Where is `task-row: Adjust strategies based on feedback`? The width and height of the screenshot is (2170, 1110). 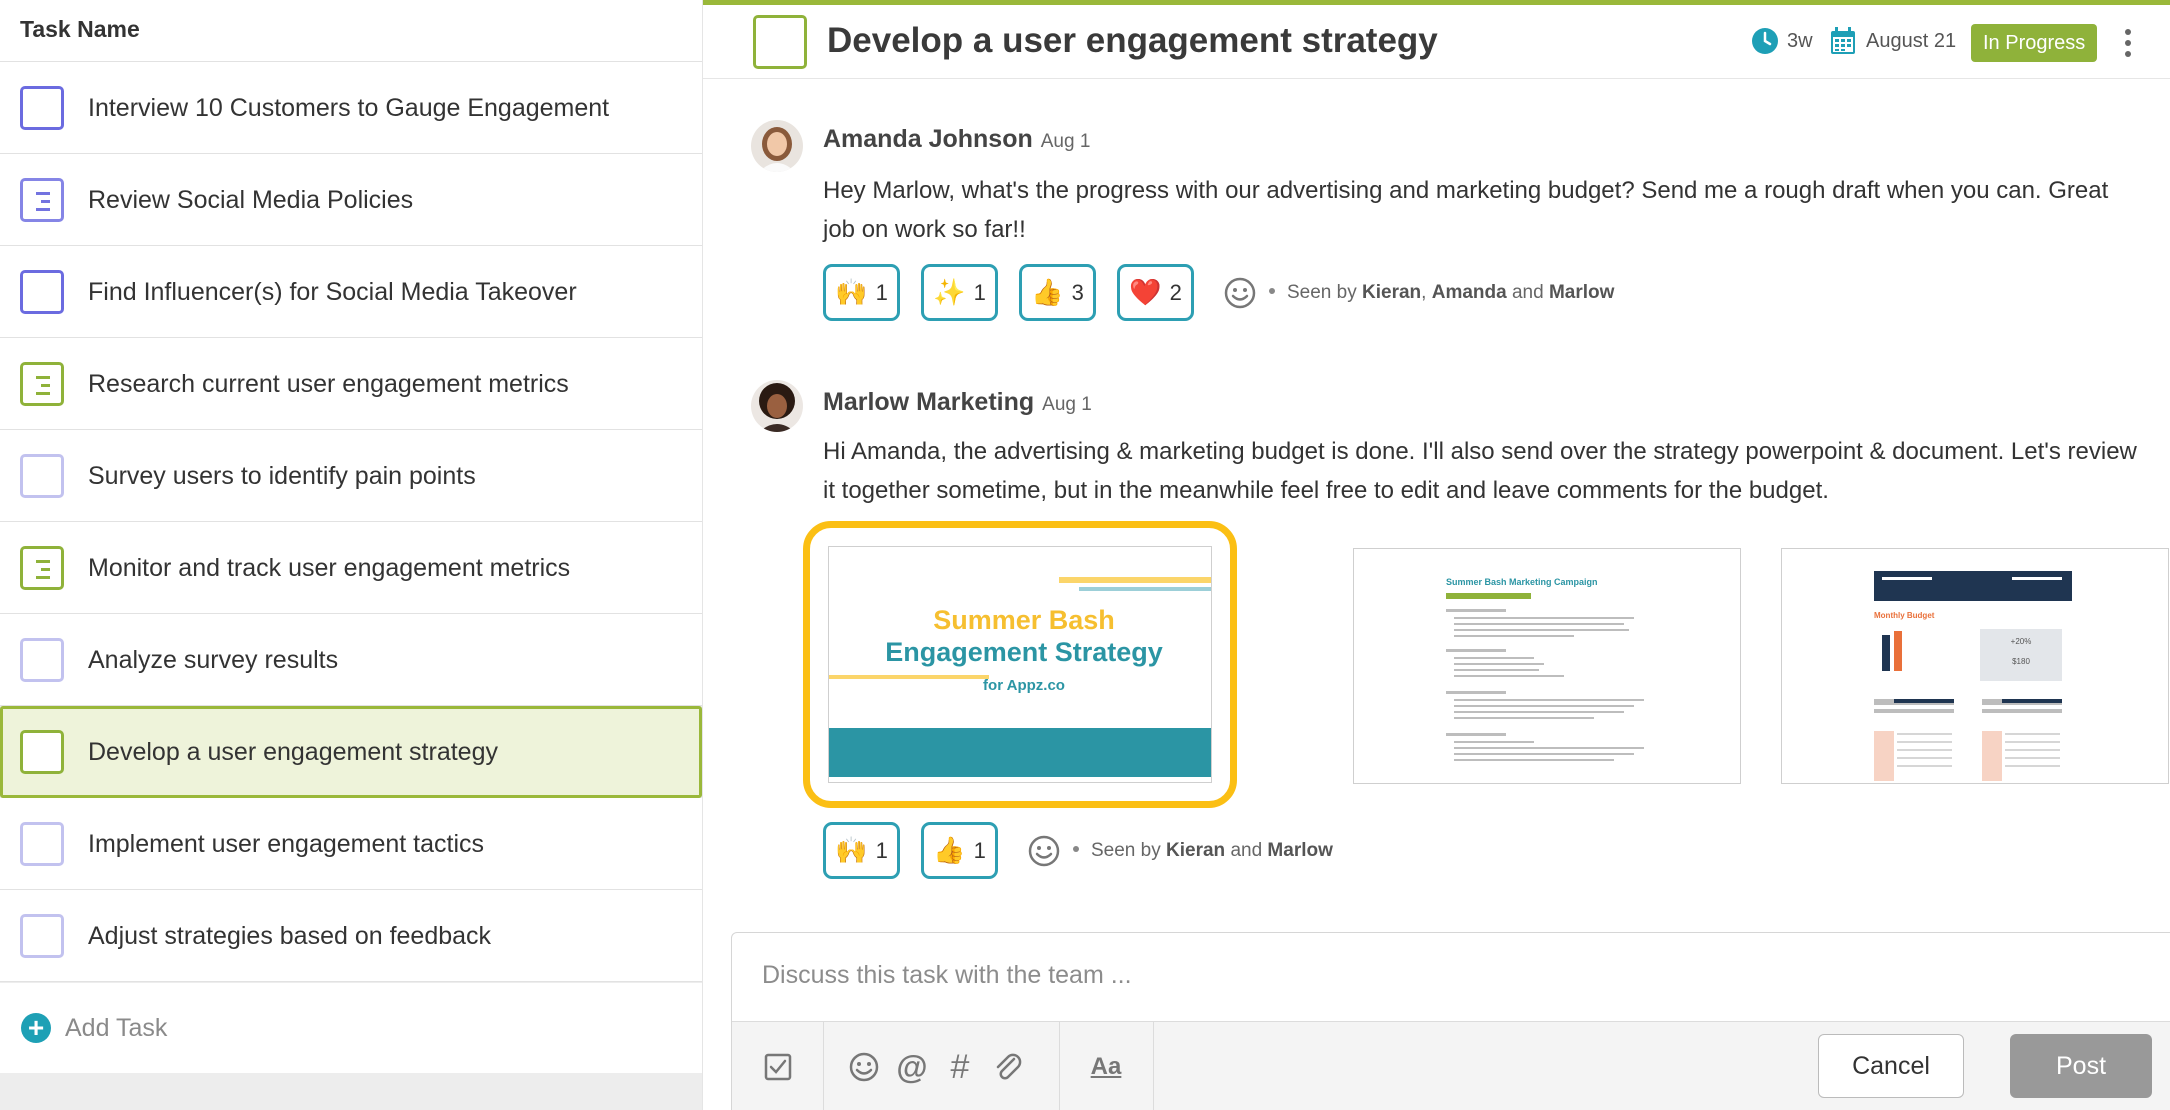 task-row: Adjust strategies based on feedback is located at coordinates (351, 936).